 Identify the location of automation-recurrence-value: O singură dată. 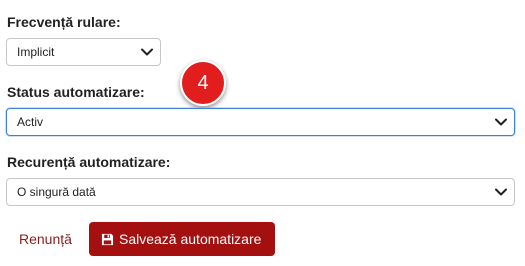
(56, 192).